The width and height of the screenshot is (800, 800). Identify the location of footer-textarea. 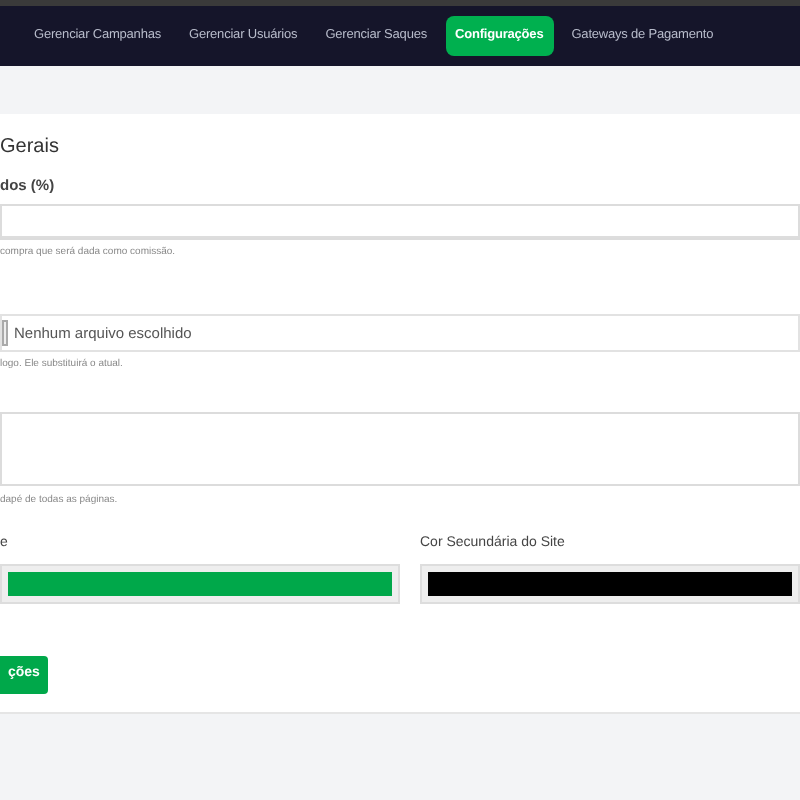
(400, 449).